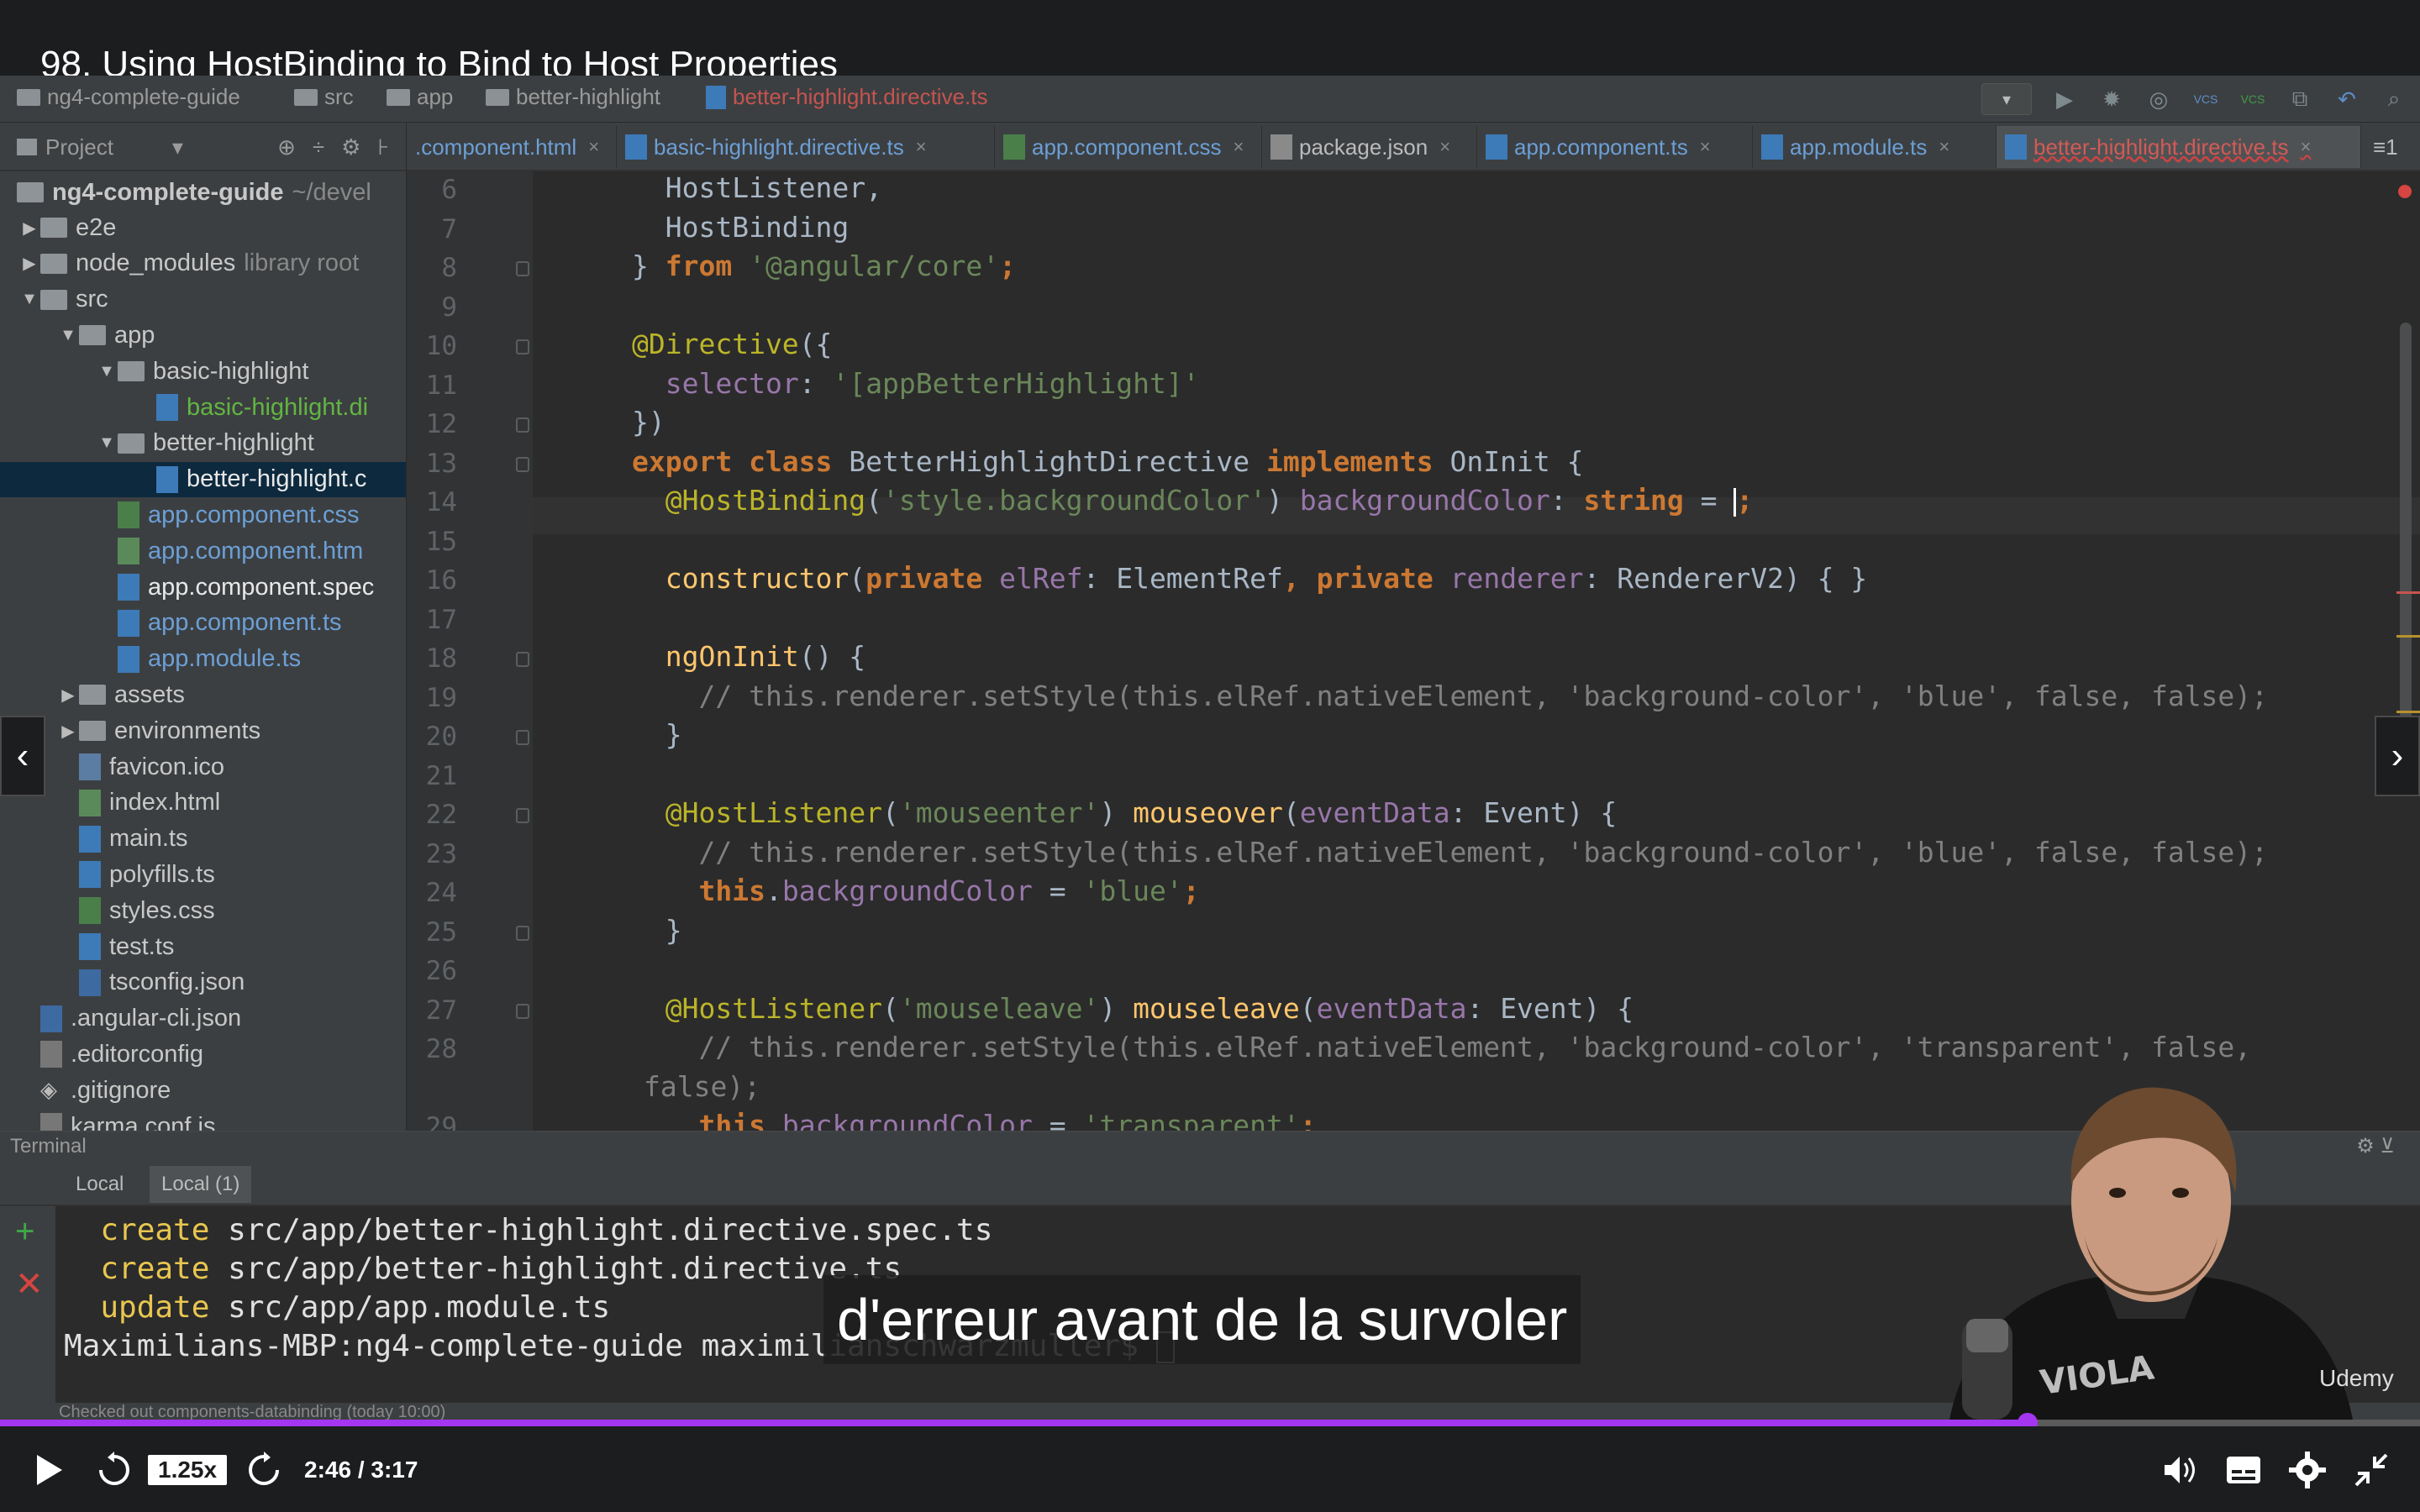 The height and width of the screenshot is (1512, 2420). I want to click on run-icon: ▶, so click(2064, 99).